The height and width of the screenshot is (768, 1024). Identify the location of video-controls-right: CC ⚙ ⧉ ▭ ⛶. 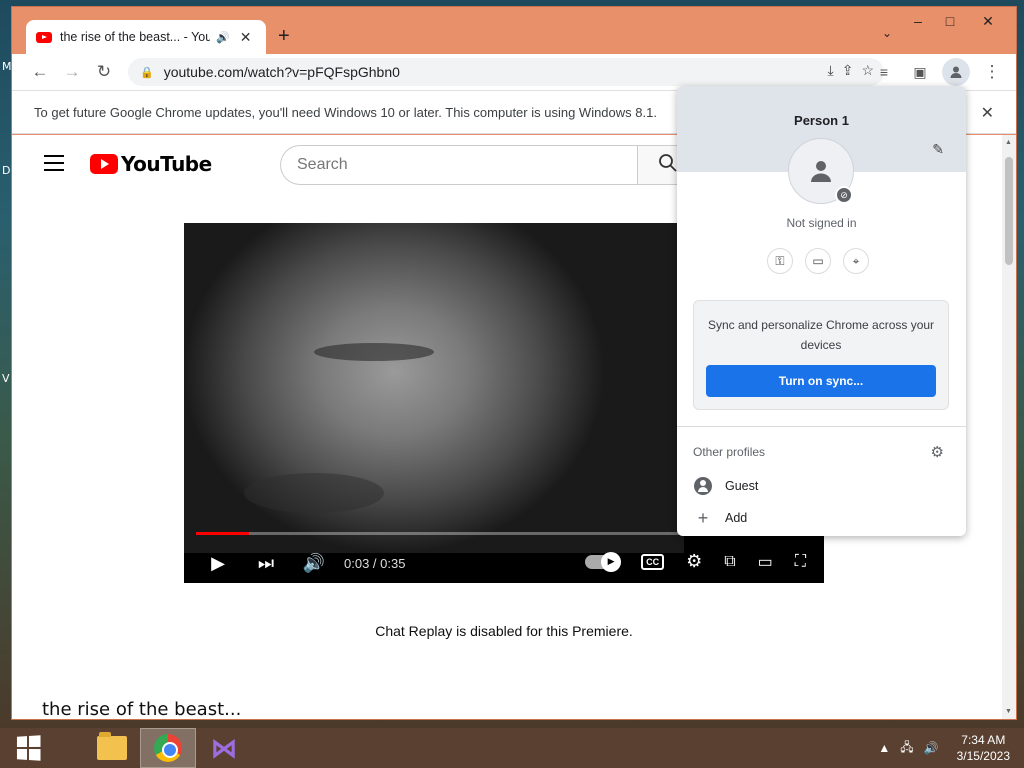
(695, 561).